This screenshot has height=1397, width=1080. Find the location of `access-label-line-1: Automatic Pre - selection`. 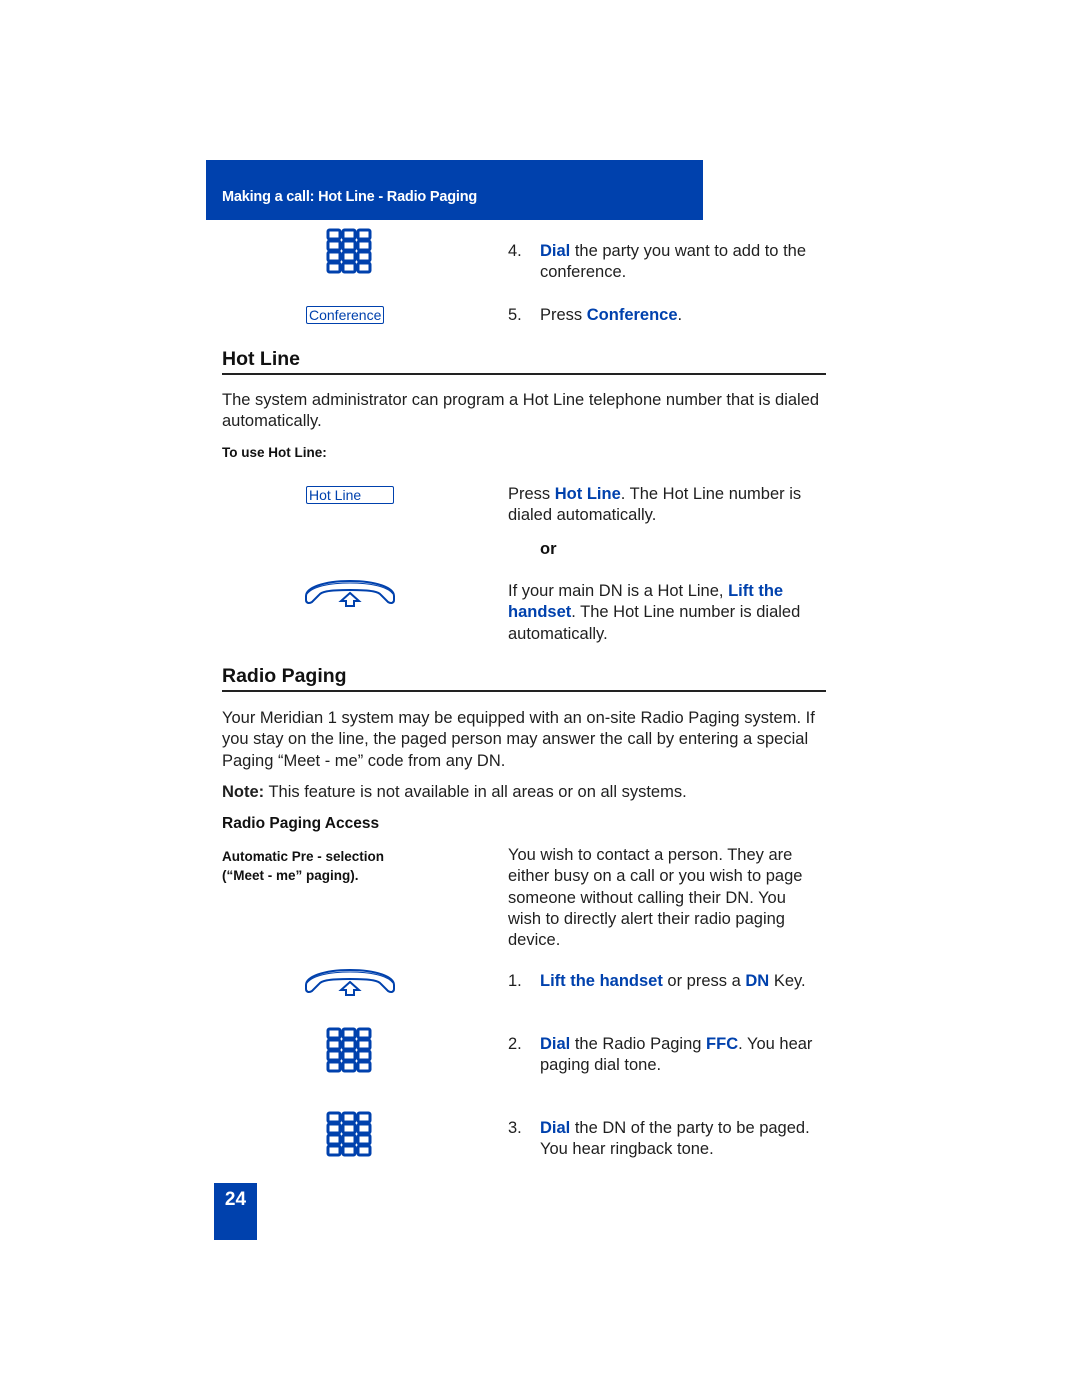

access-label-line-1: Automatic Pre - selection is located at coordinates (303, 856).